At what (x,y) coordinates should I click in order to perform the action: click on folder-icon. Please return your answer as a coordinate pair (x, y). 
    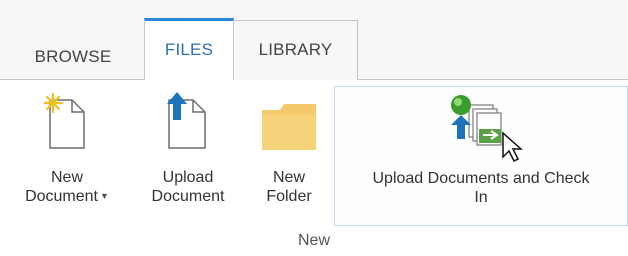
    Looking at the image, I should click on (289, 127).